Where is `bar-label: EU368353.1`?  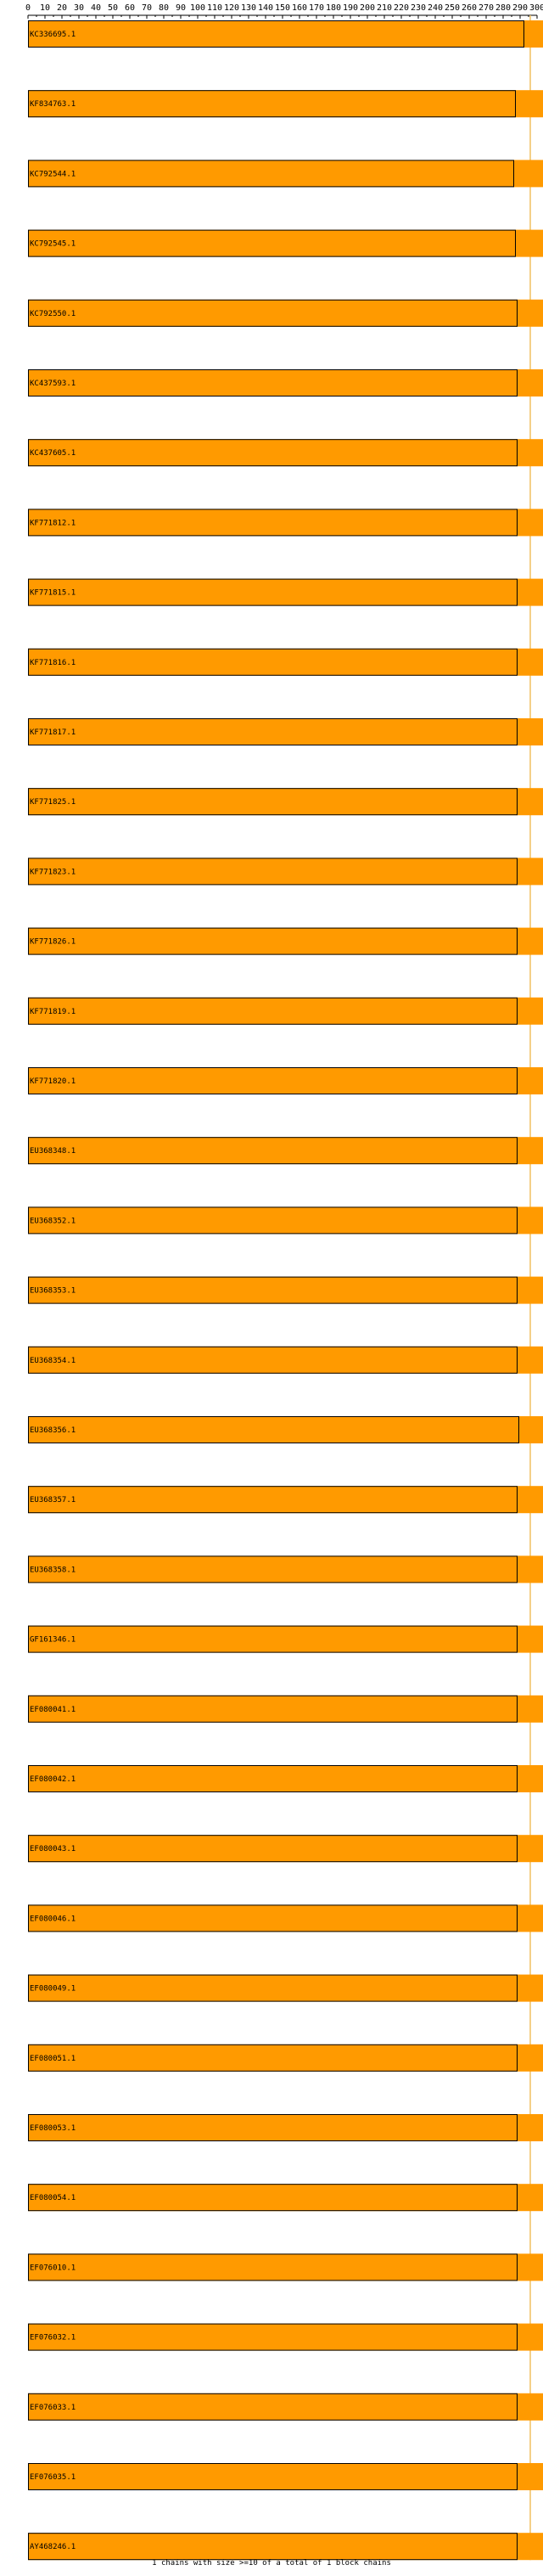 bar-label: EU368353.1 is located at coordinates (53, 1291).